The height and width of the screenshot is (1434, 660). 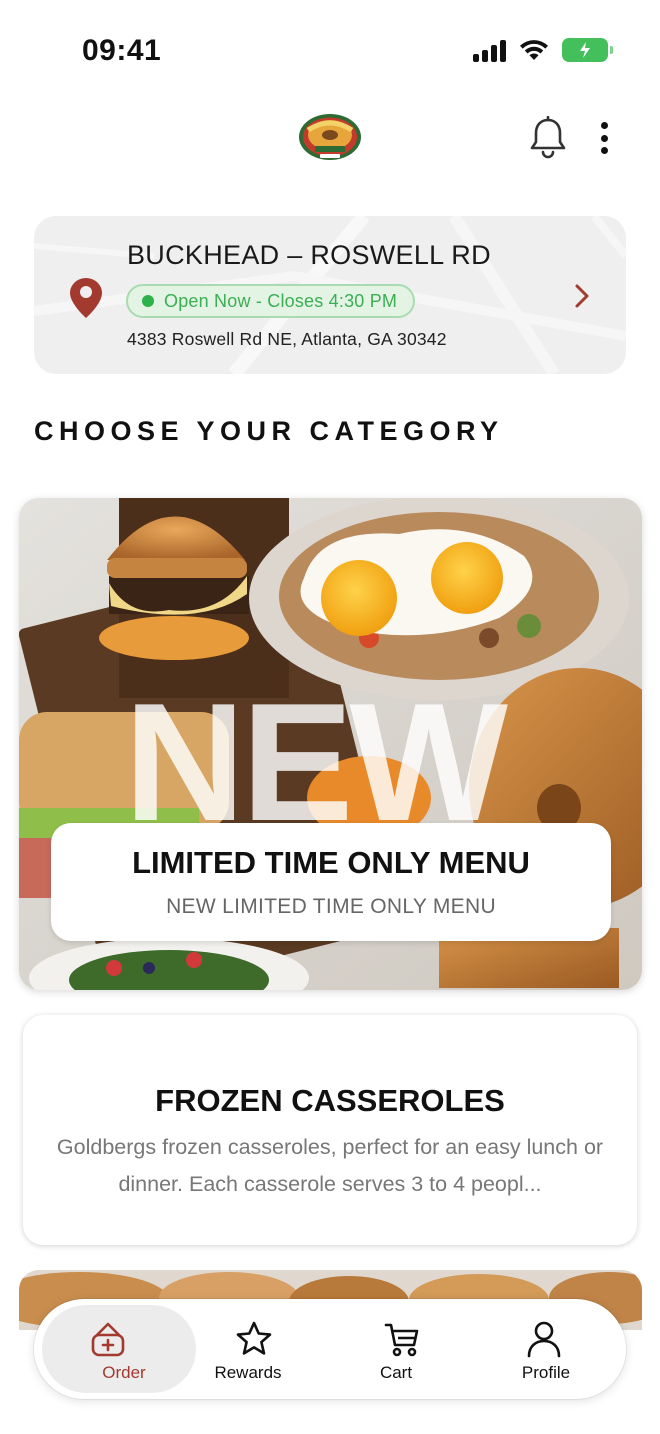 I want to click on profile-icon, so click(x=544, y=1339).